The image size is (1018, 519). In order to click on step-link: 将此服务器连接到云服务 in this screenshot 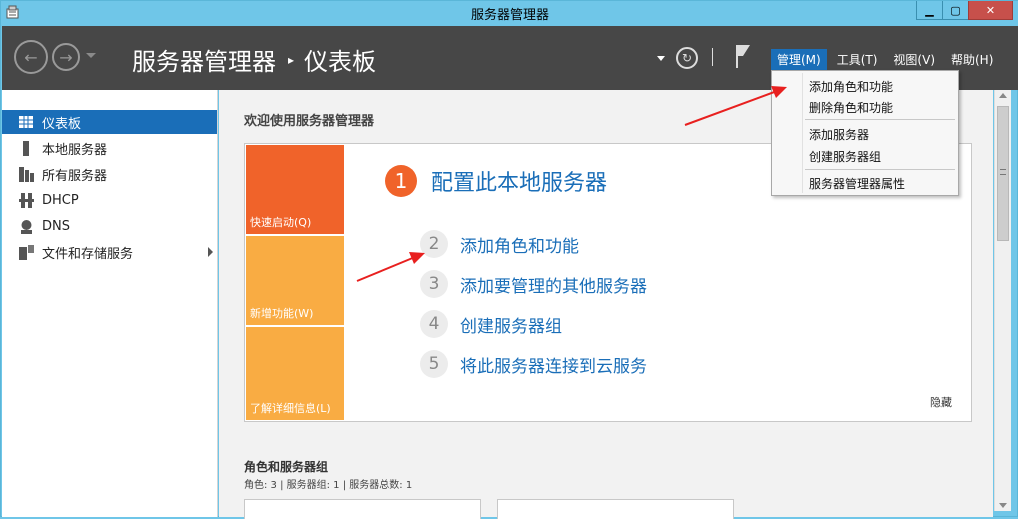, I will do `click(553, 364)`.